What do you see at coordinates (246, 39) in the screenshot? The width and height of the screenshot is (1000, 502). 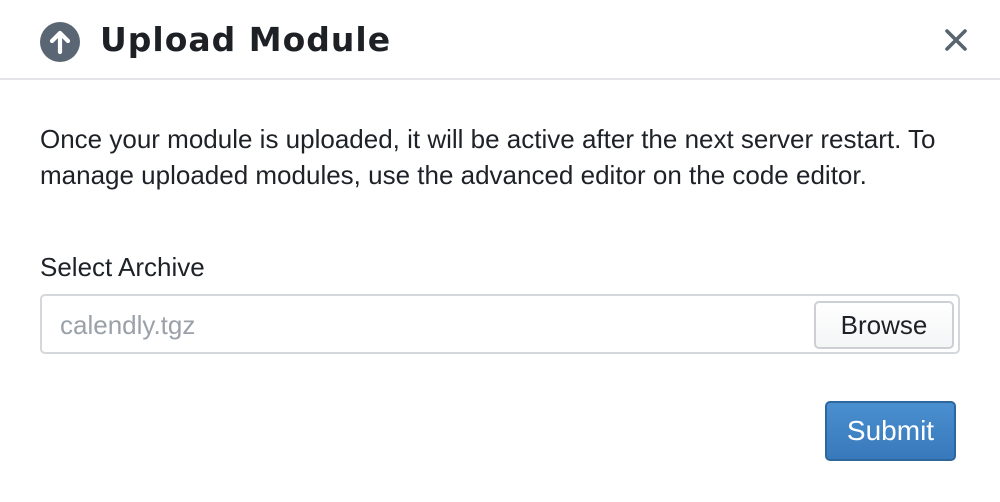 I see `dialog-title: Upload Module` at bounding box center [246, 39].